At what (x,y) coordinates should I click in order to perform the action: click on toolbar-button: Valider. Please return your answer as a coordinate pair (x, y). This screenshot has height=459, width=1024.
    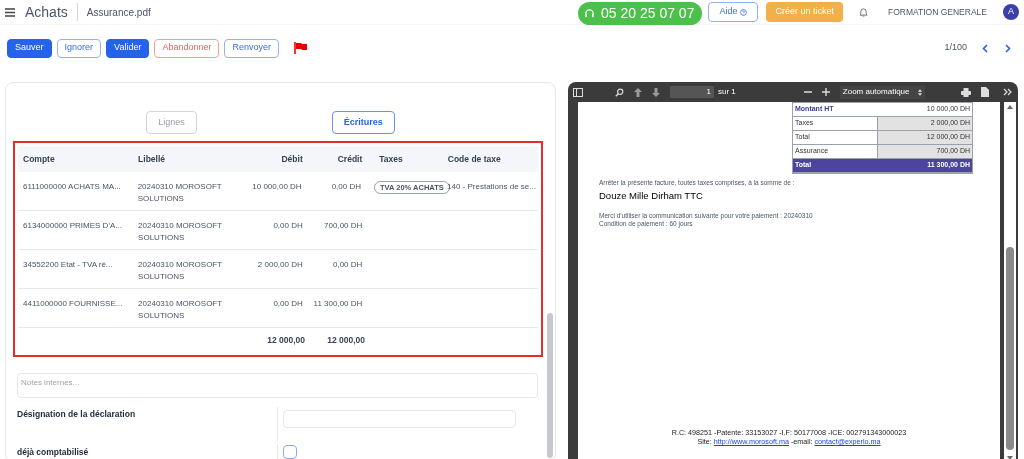
    Looking at the image, I should click on (128, 48).